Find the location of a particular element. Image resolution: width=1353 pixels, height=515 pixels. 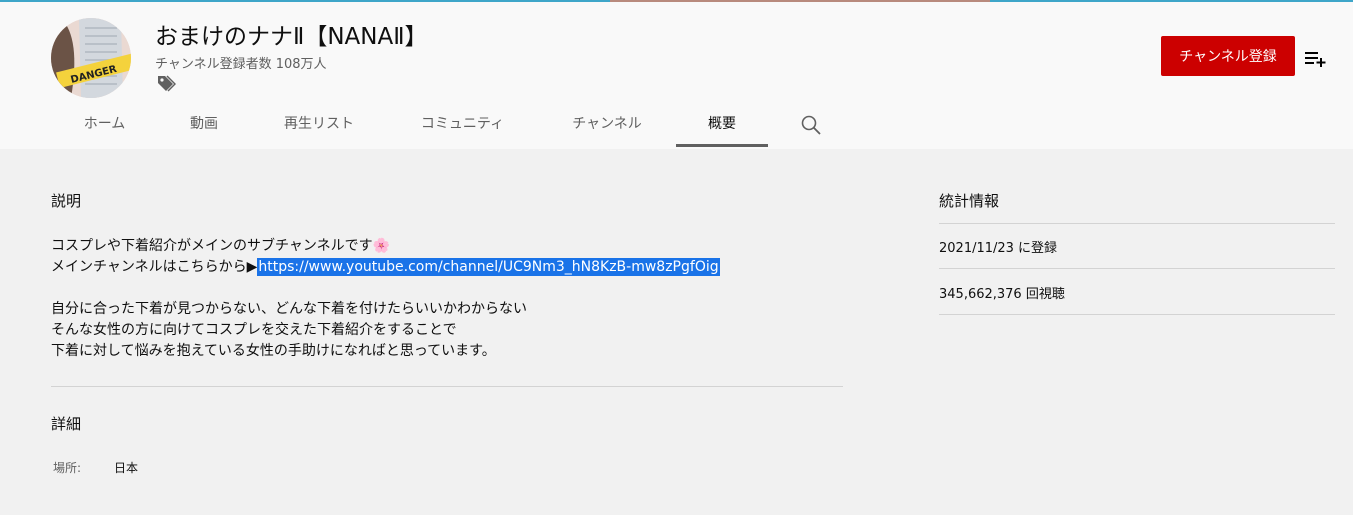

location-value: 日本 is located at coordinates (126, 468).